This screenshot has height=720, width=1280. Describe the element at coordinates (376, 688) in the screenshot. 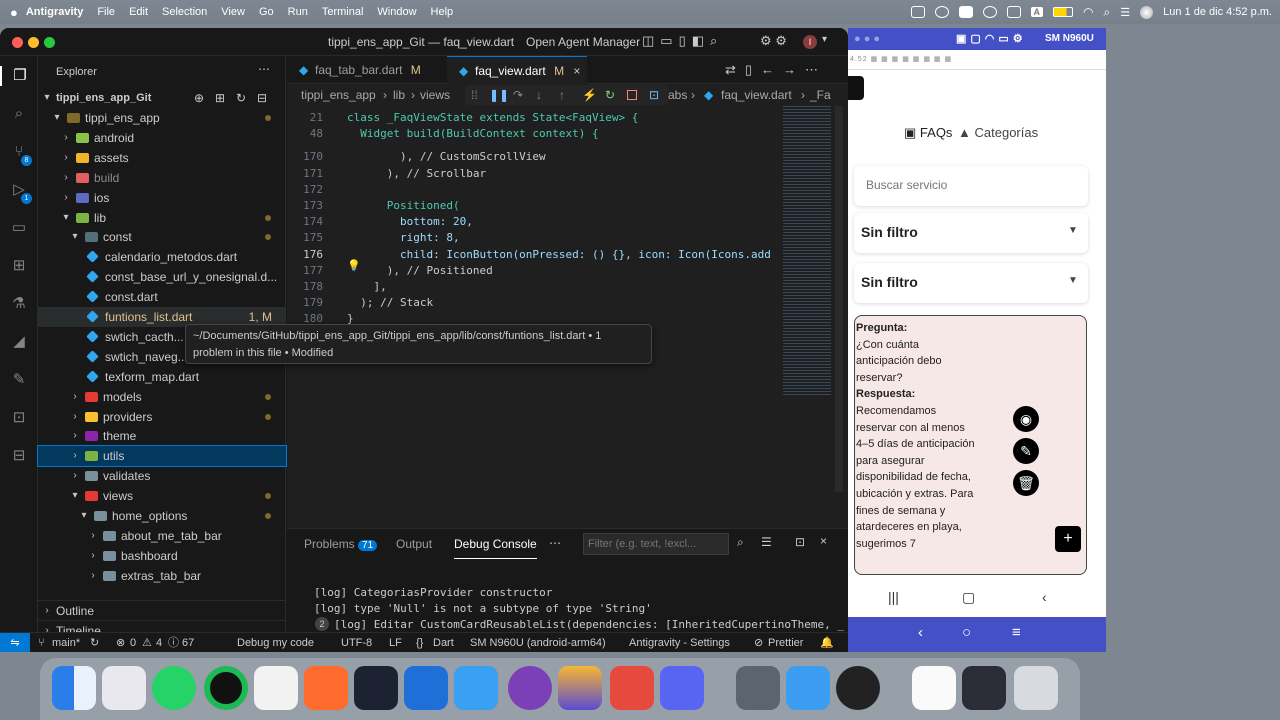

I see `antigravity-icon` at that location.